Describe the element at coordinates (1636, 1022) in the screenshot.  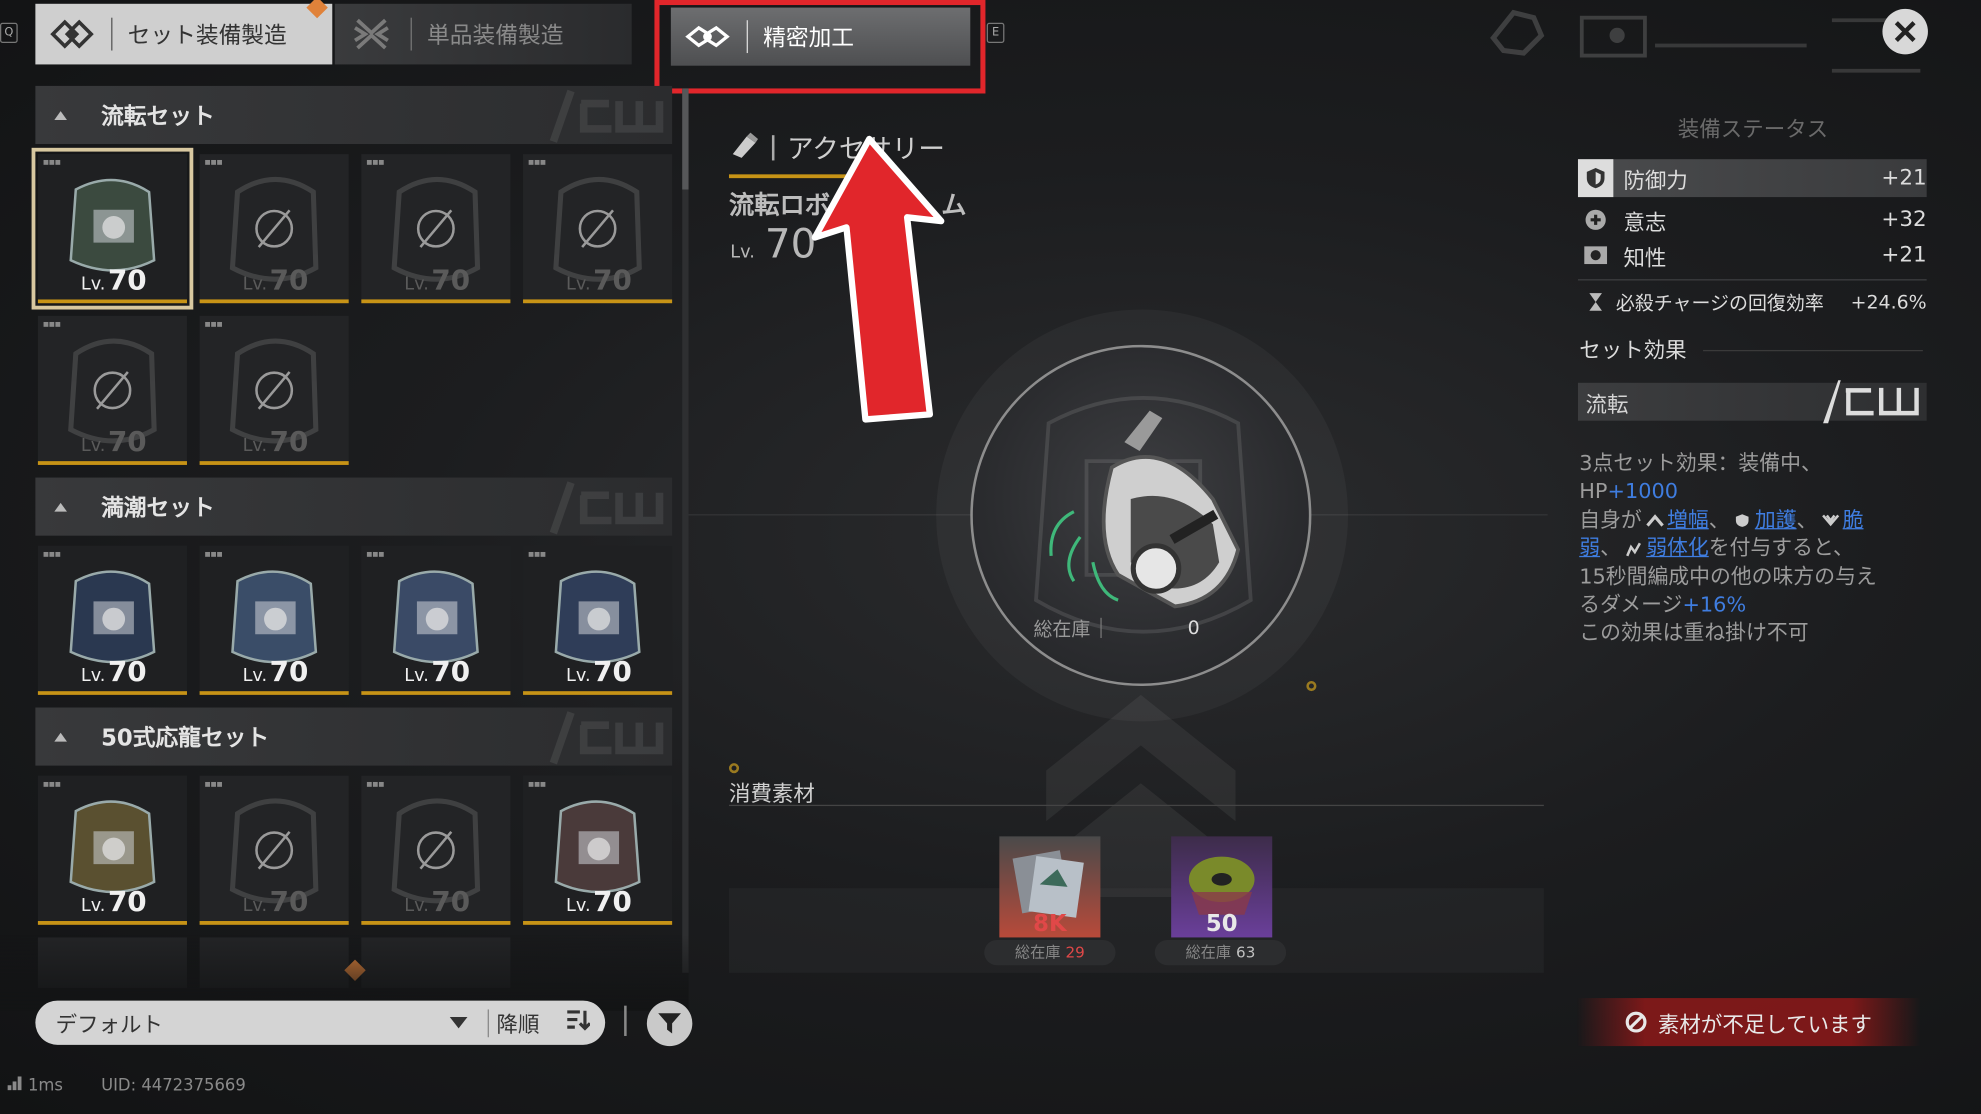
I see `prohibited-icon` at that location.